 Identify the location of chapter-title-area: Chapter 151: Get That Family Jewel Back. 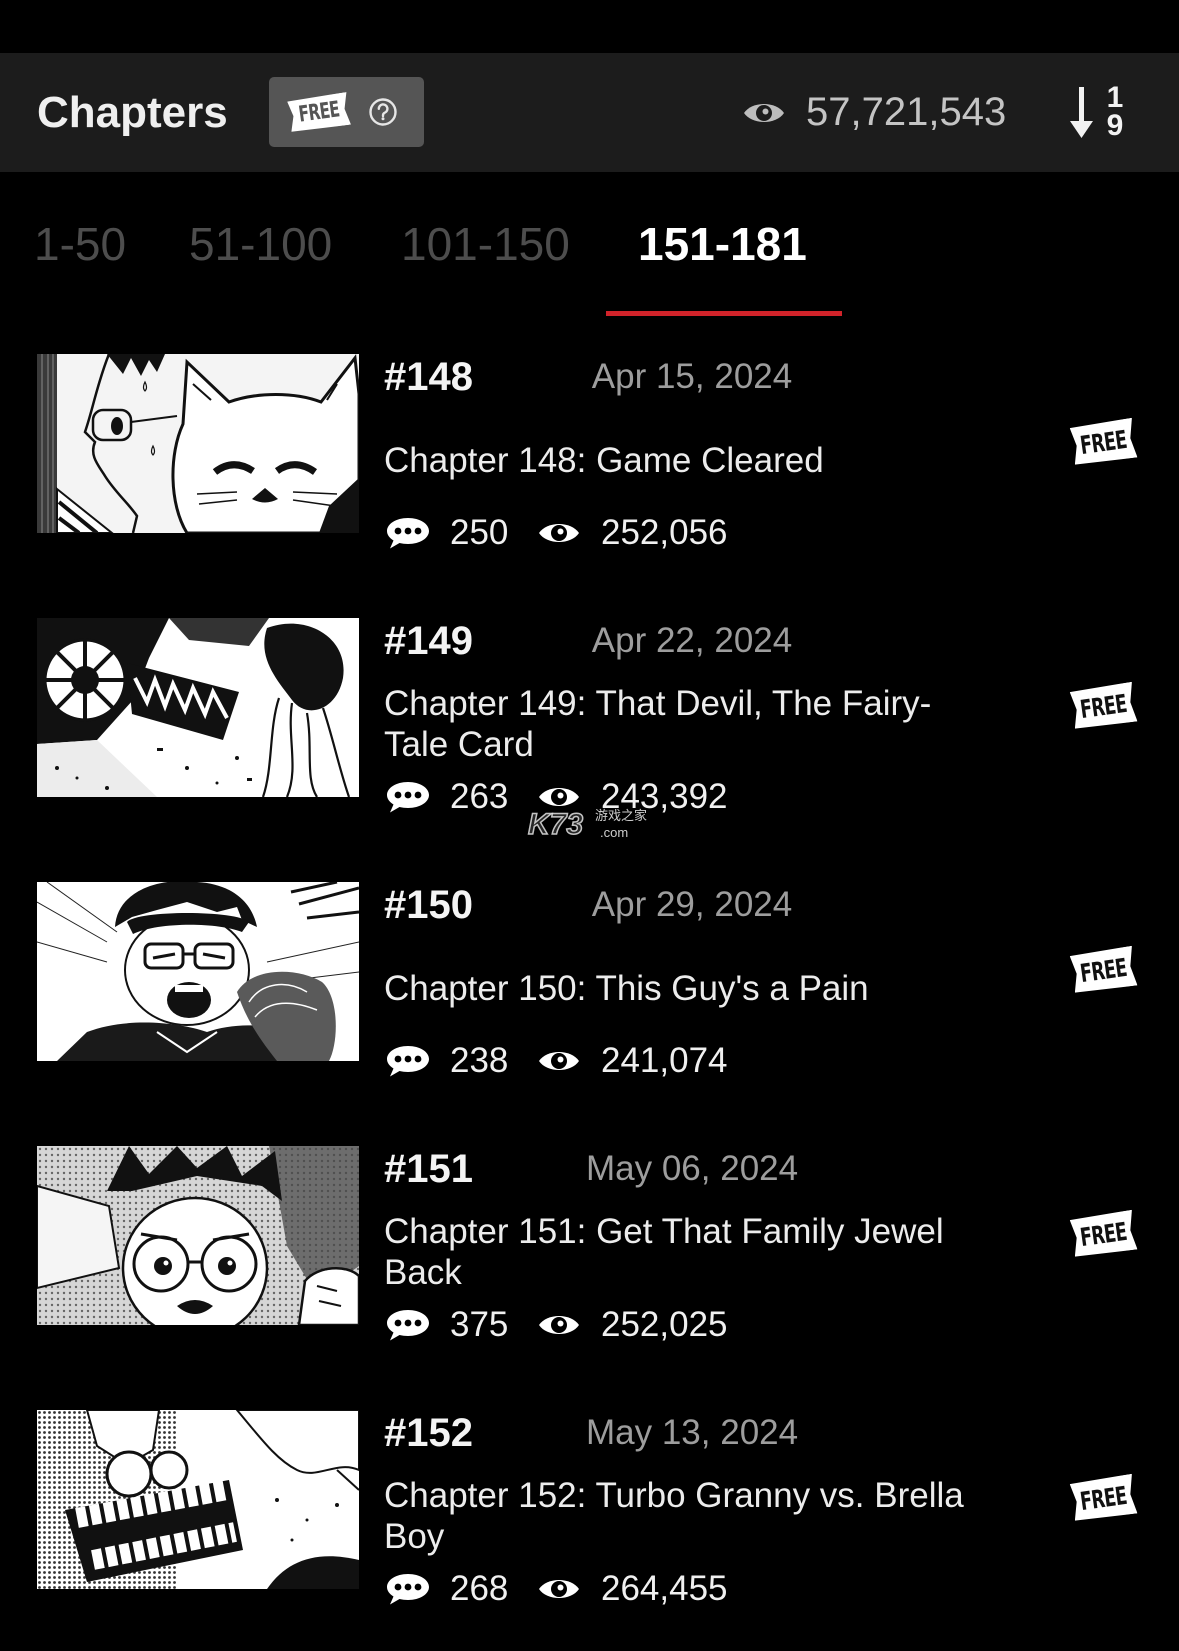
(684, 1252).